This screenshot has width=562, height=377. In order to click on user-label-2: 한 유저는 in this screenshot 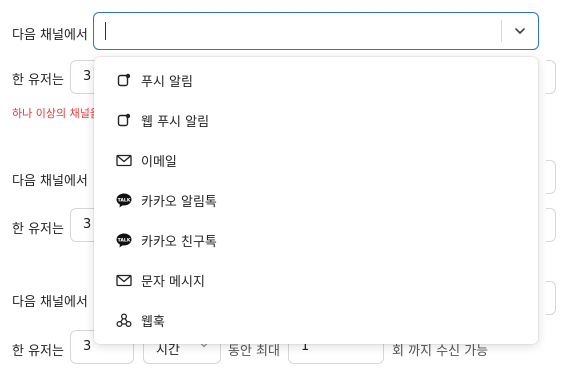, I will do `click(38, 229)`.